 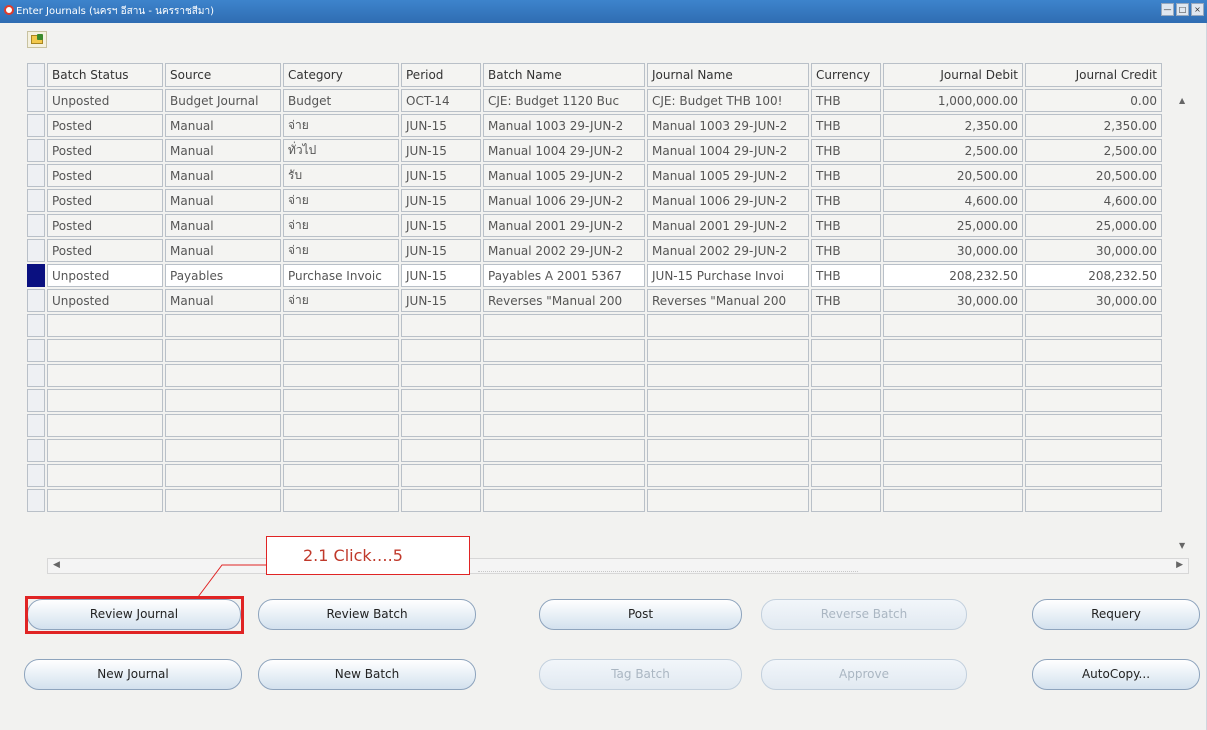 I want to click on callout-leader-line, so click(x=231, y=581).